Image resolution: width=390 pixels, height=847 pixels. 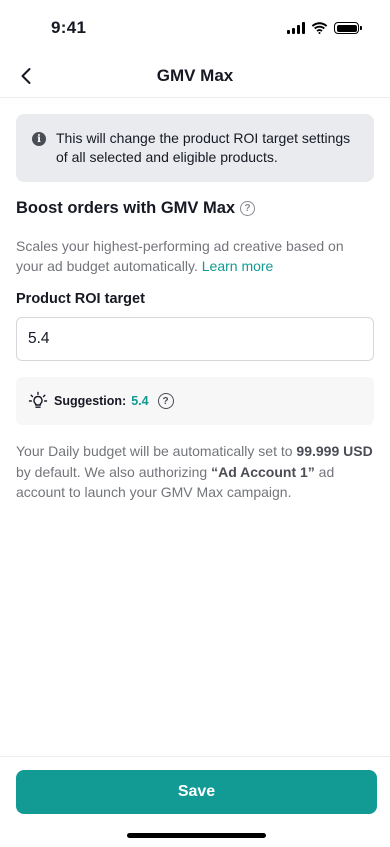 What do you see at coordinates (296, 28) in the screenshot?
I see `cellular-signal-icon` at bounding box center [296, 28].